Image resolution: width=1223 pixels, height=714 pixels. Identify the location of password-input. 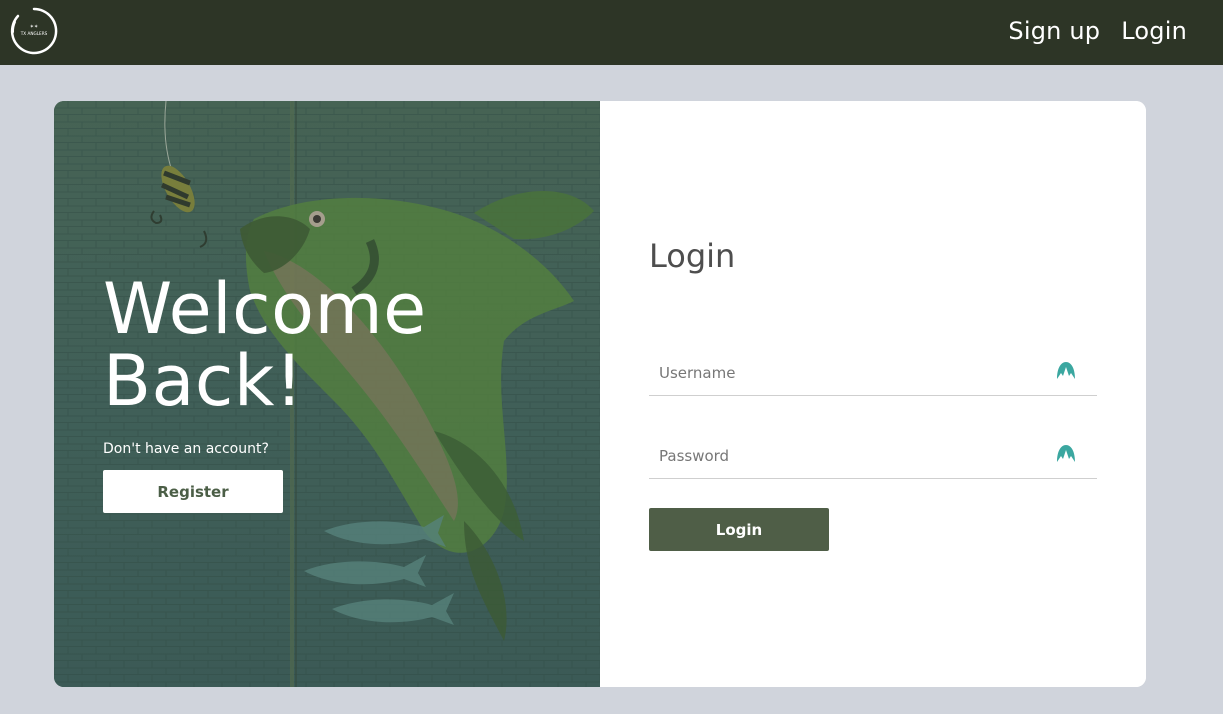
(849, 456).